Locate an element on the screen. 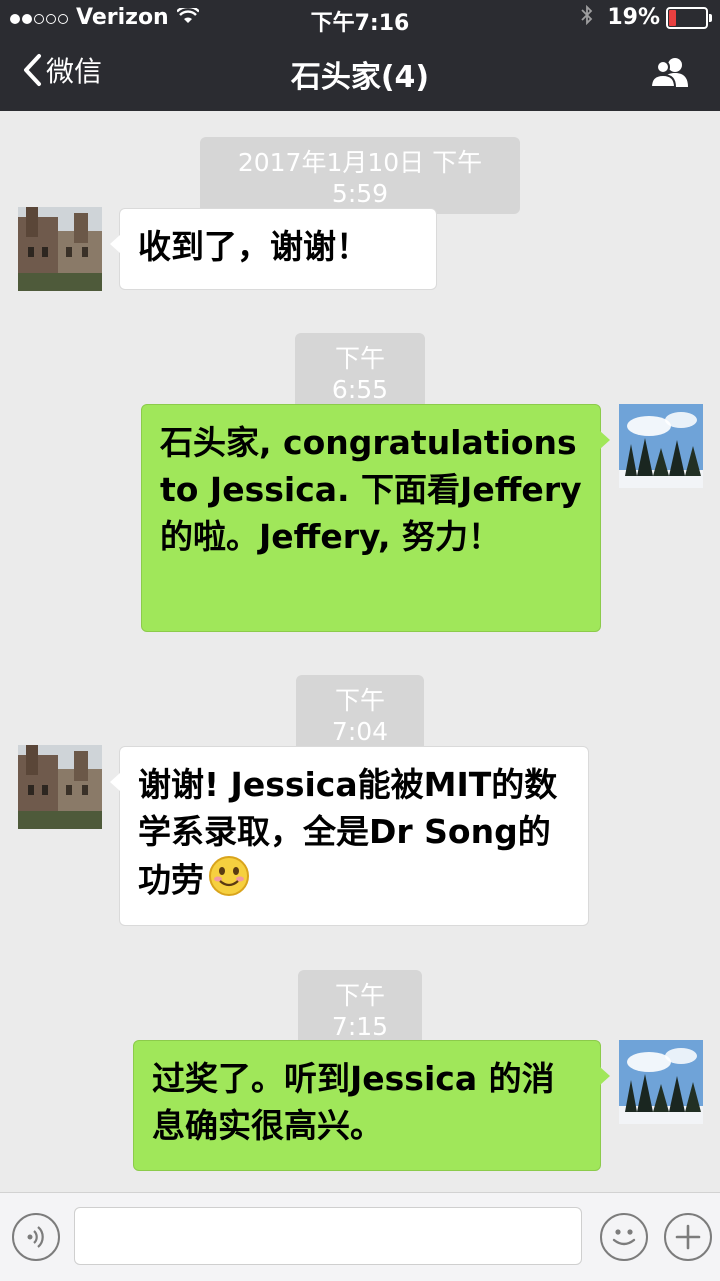 The height and width of the screenshot is (1281, 720). message-text: 过奖了。听到Jessica 的消息确实很高兴。 is located at coordinates (353, 1102).